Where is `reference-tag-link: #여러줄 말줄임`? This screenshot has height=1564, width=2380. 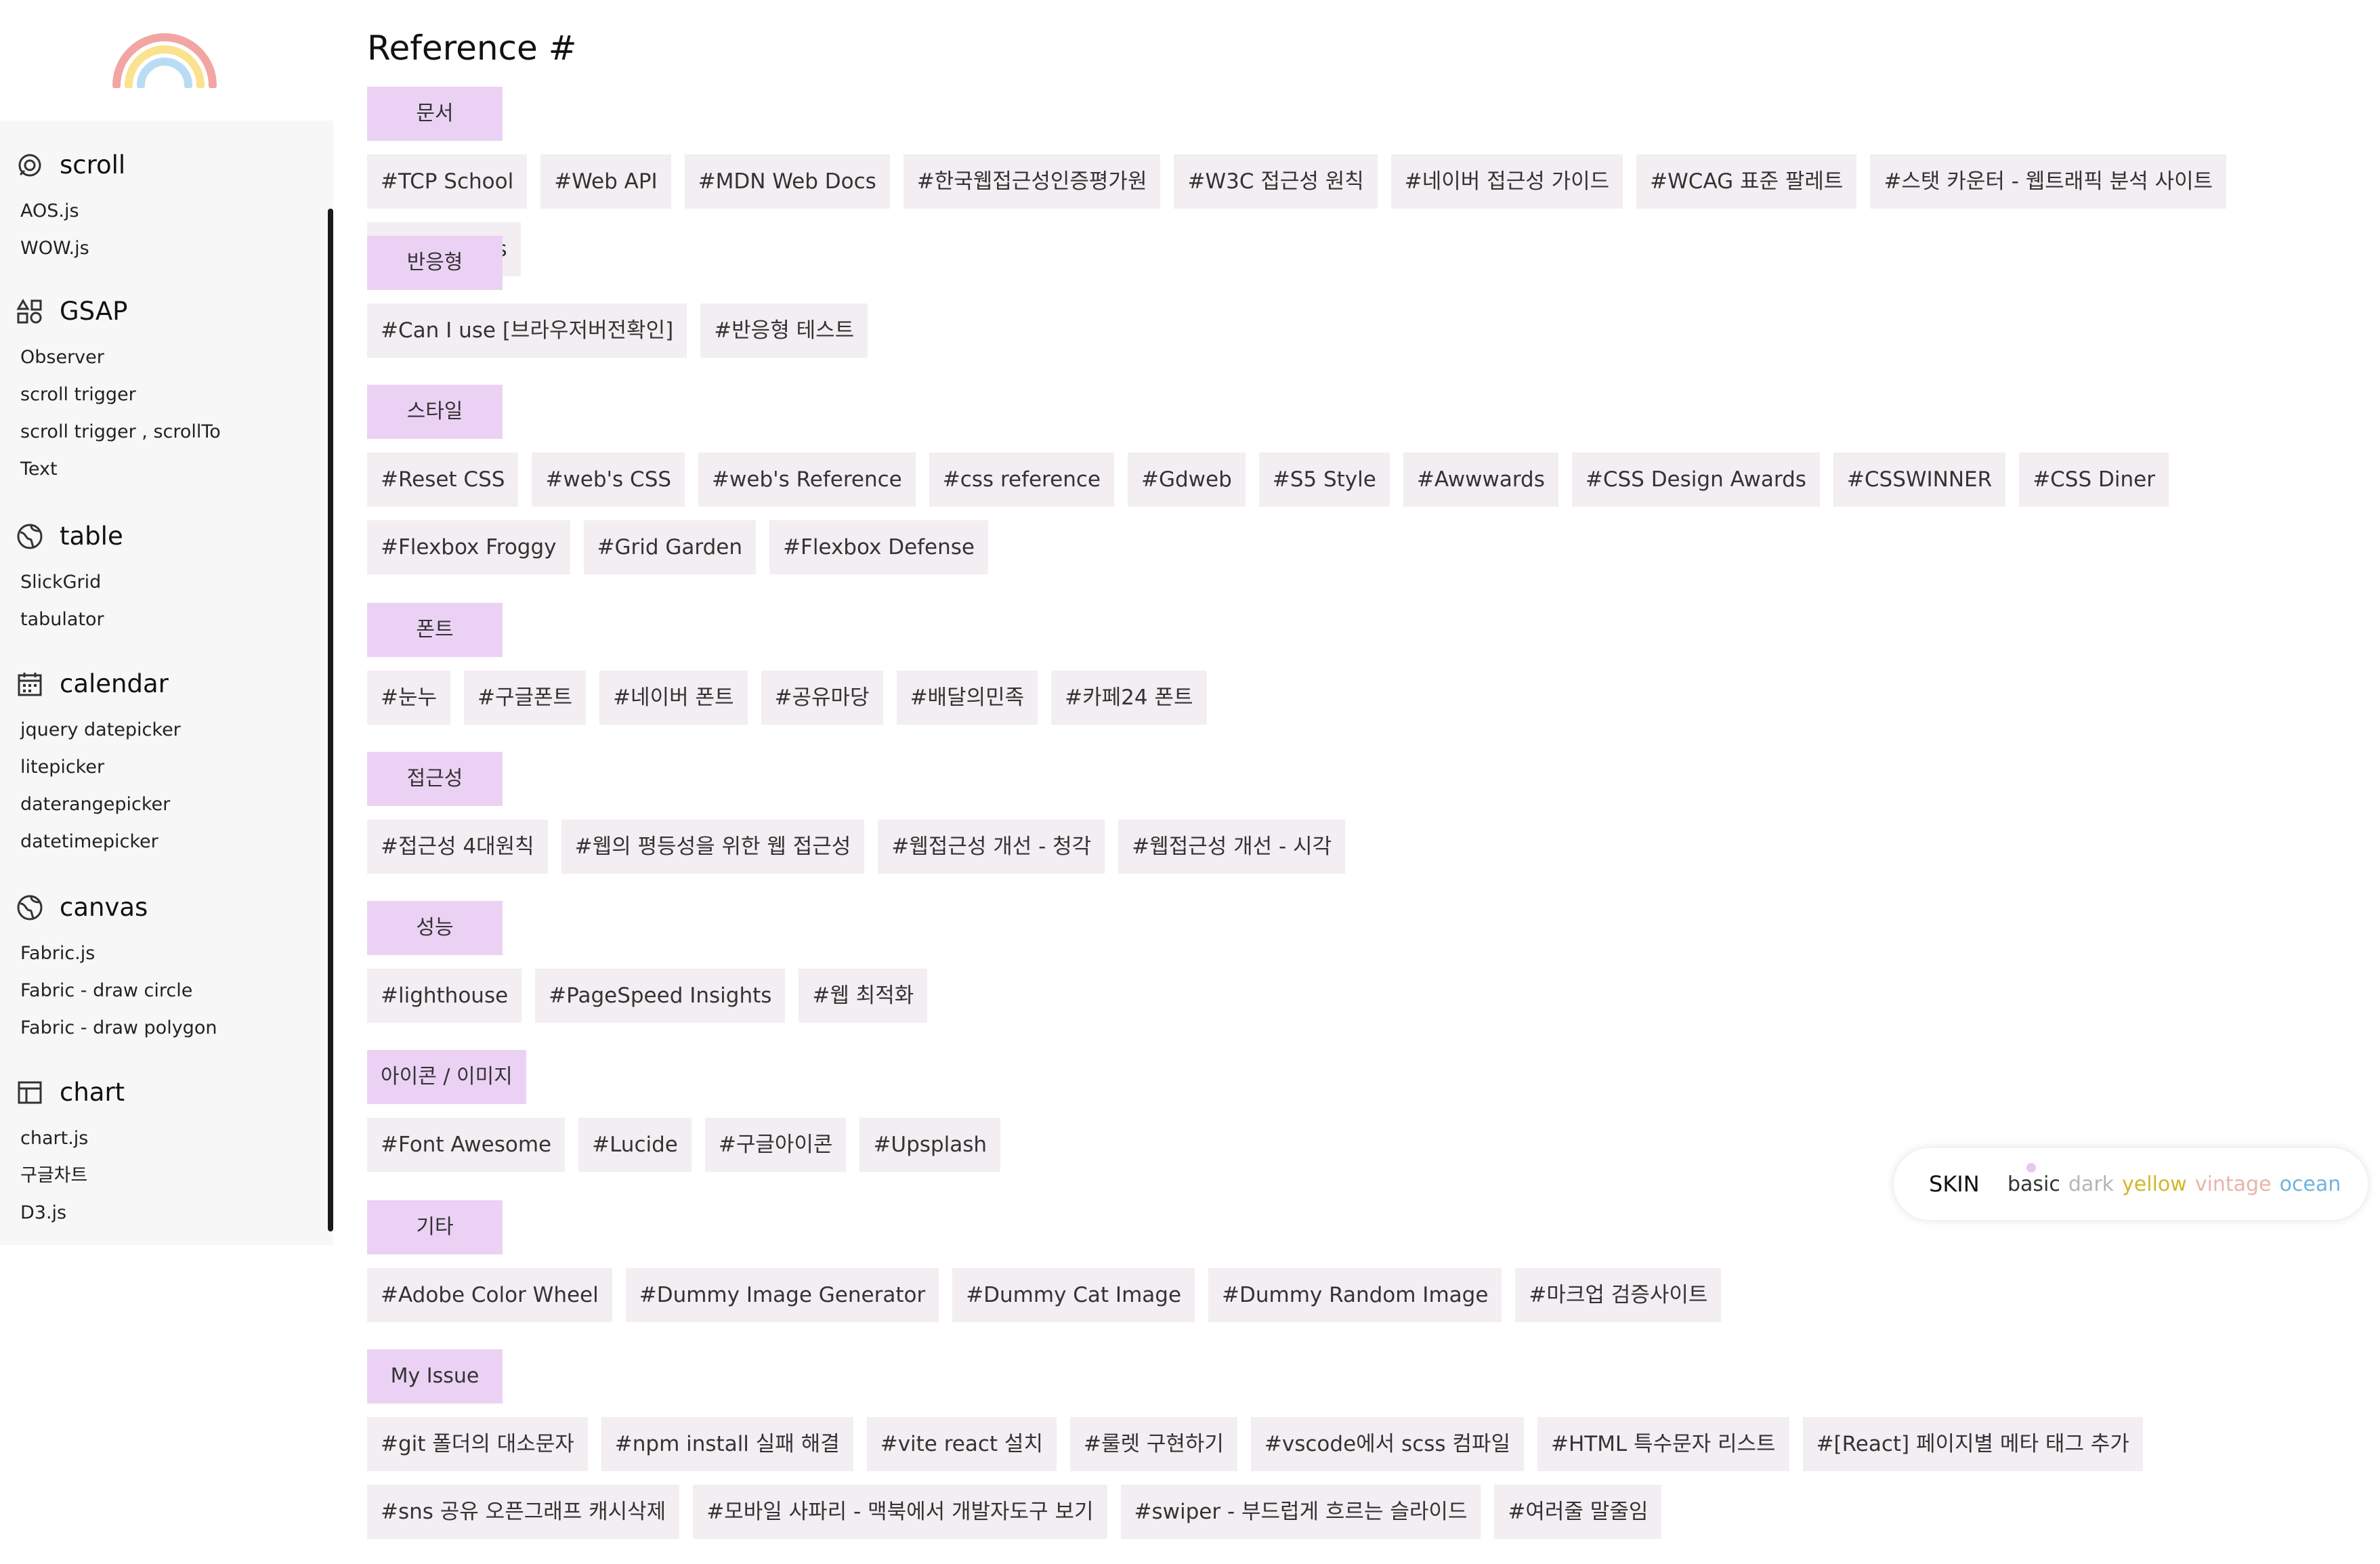 reference-tag-link: #여러줄 말줄임 is located at coordinates (1578, 1512).